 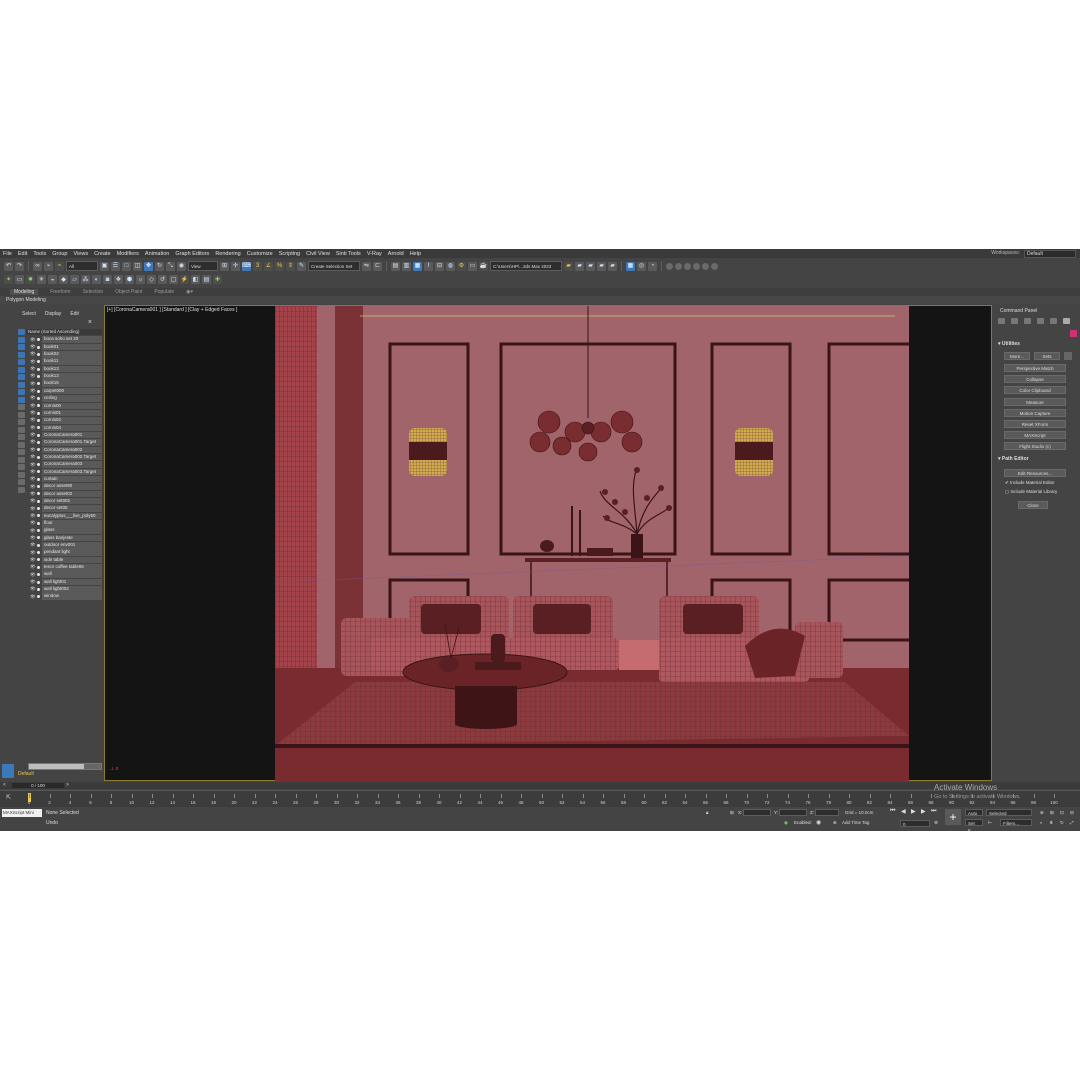 I want to click on menu-item-group: Group, so click(x=59, y=254).